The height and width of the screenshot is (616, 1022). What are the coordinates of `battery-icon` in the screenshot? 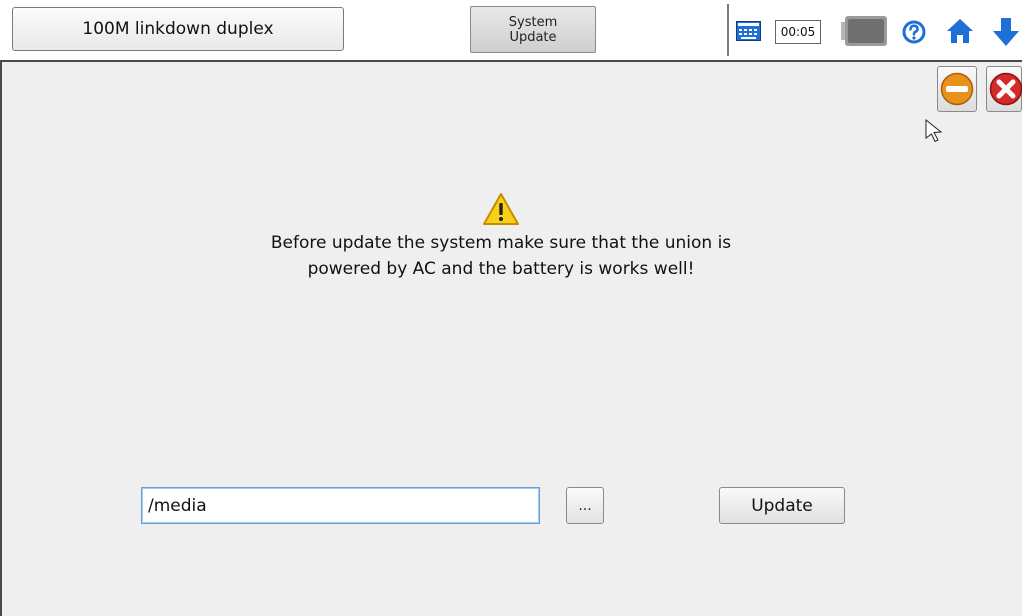 It's located at (864, 31).